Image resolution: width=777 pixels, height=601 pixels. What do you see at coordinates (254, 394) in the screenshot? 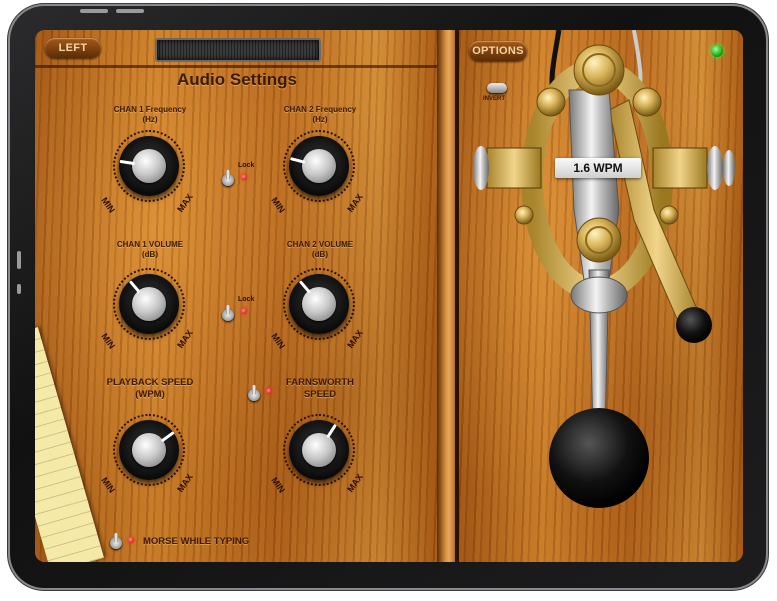
I see `farnsworth-toggle` at bounding box center [254, 394].